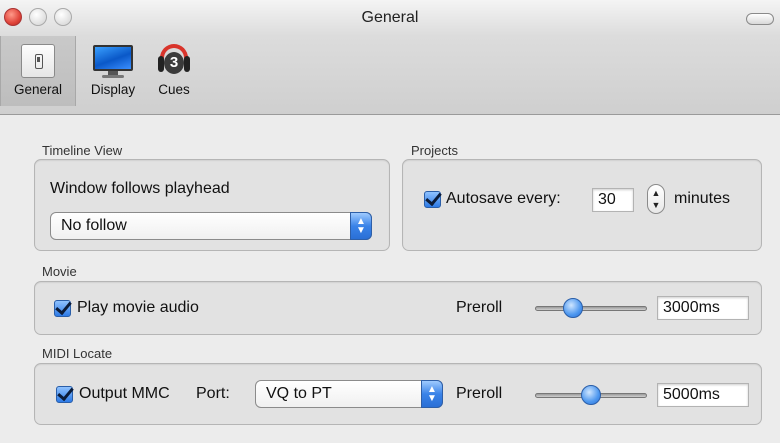 Image resolution: width=780 pixels, height=443 pixels. Describe the element at coordinates (398, 308) in the screenshot. I see `movie-group: Play movie audio Preroll 3000ms` at that location.